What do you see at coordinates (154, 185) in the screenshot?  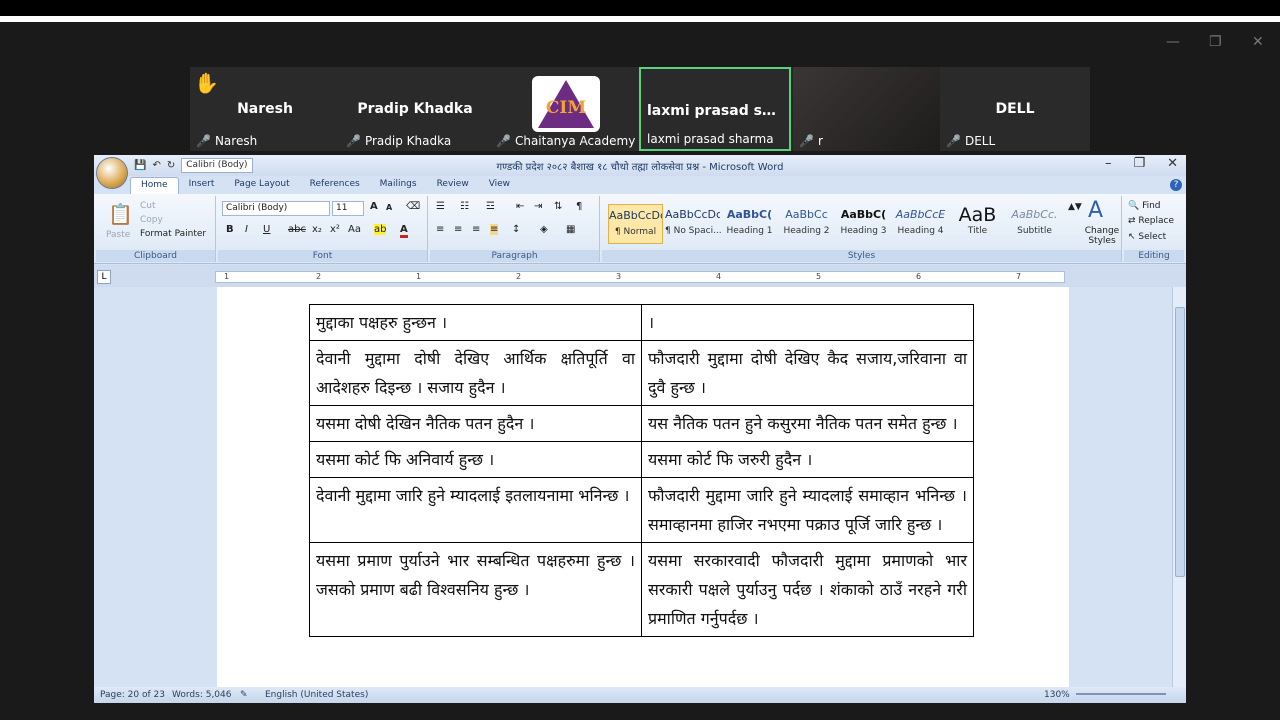 I see `tab-home: Home` at bounding box center [154, 185].